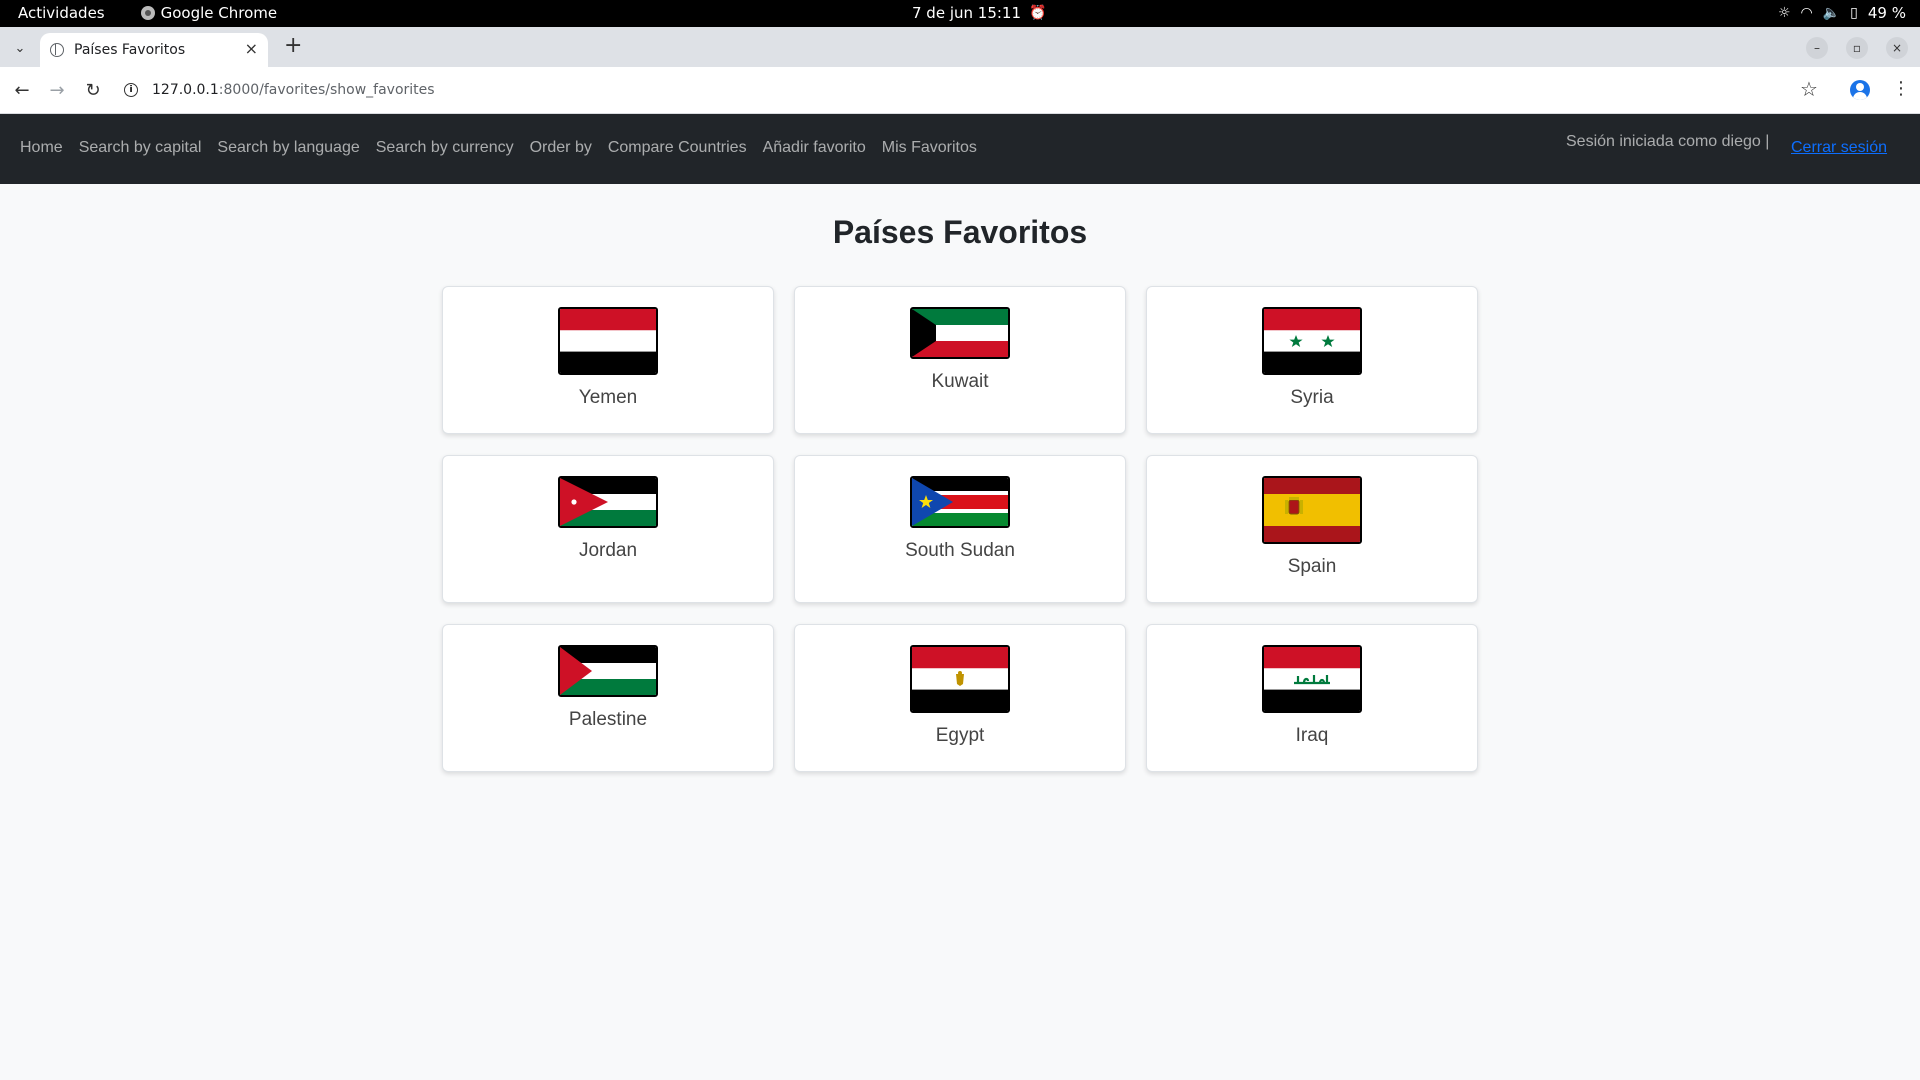 The height and width of the screenshot is (1080, 1920). What do you see at coordinates (967, 13) in the screenshot?
I see `datetime-label: 7 de jun 15:11` at bounding box center [967, 13].